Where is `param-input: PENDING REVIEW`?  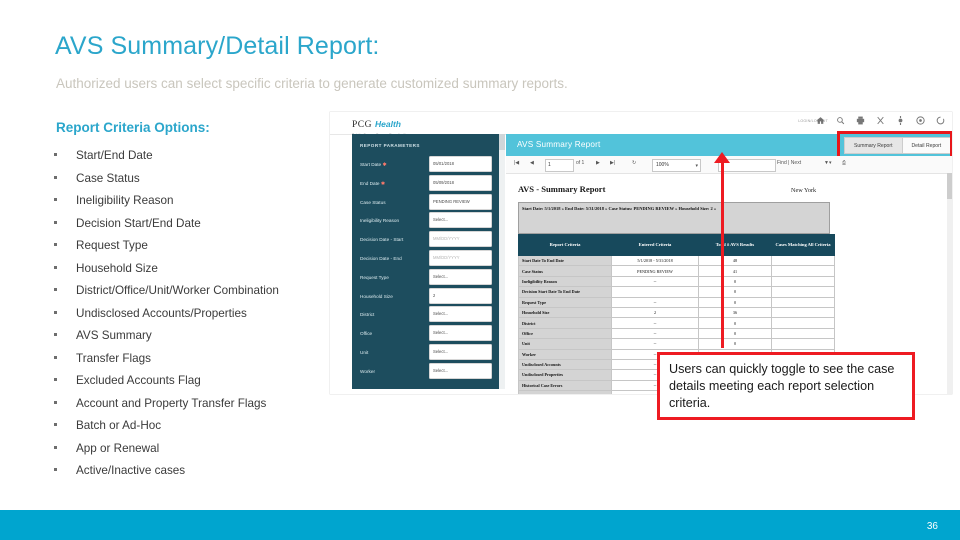
param-input: PENDING REVIEW is located at coordinates (460, 201).